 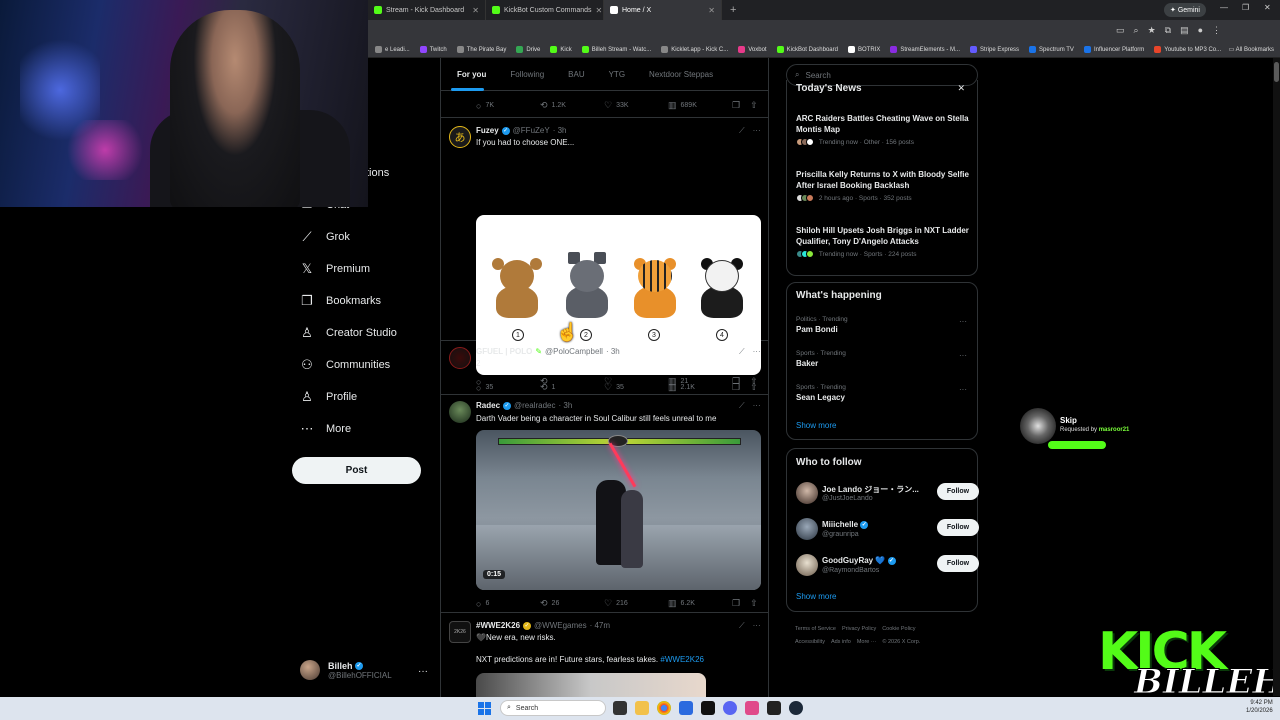 I want to click on trend-item: Politics · Trending Pam Bondi, so click(x=885, y=325).